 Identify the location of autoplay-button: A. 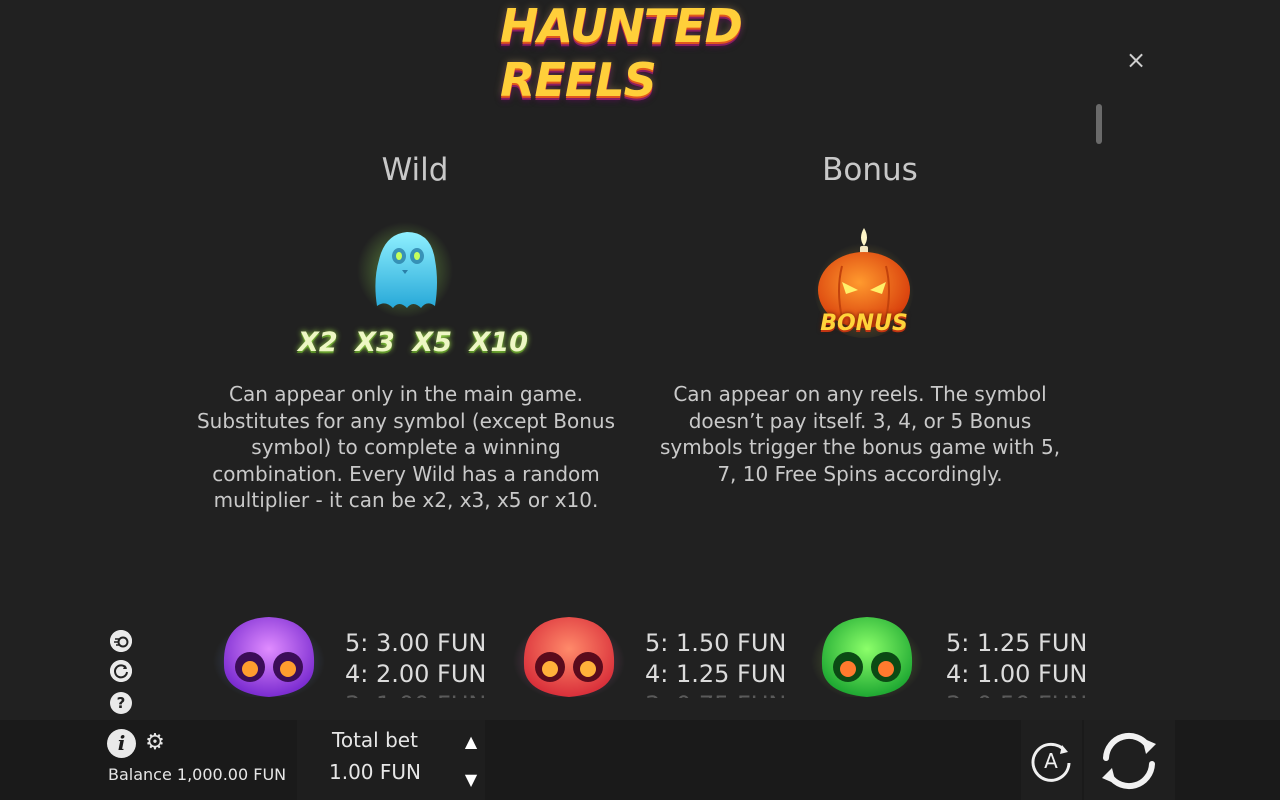
(1051, 761).